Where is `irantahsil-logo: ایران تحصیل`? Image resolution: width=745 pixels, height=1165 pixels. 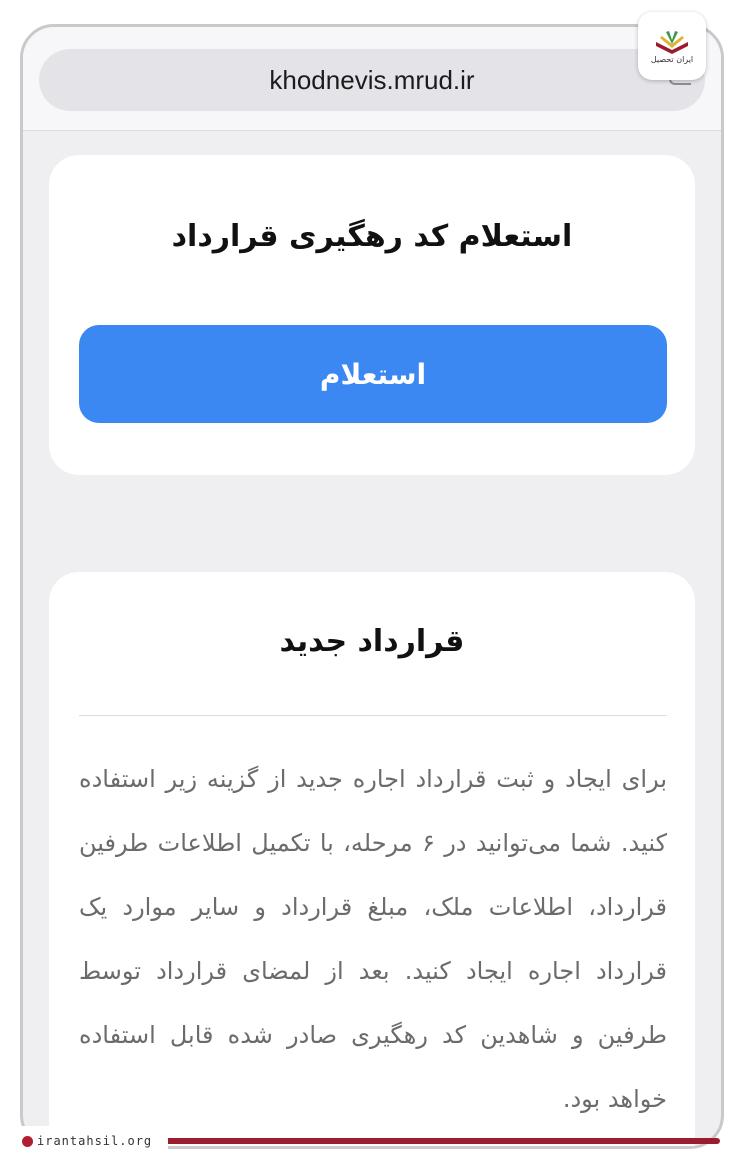
irantahsil-logo: ایران تحصیل is located at coordinates (672, 46).